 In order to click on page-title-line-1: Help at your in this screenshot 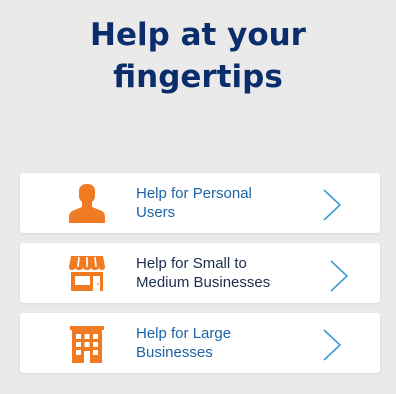, I will do `click(198, 35)`.